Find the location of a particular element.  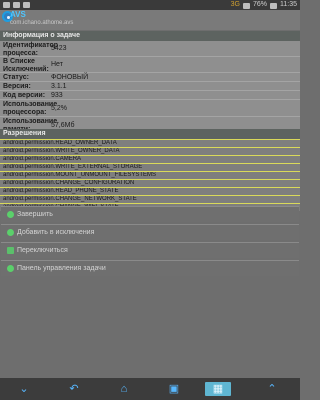

list-item: android.permission.CAMERA is located at coordinates (150, 159).